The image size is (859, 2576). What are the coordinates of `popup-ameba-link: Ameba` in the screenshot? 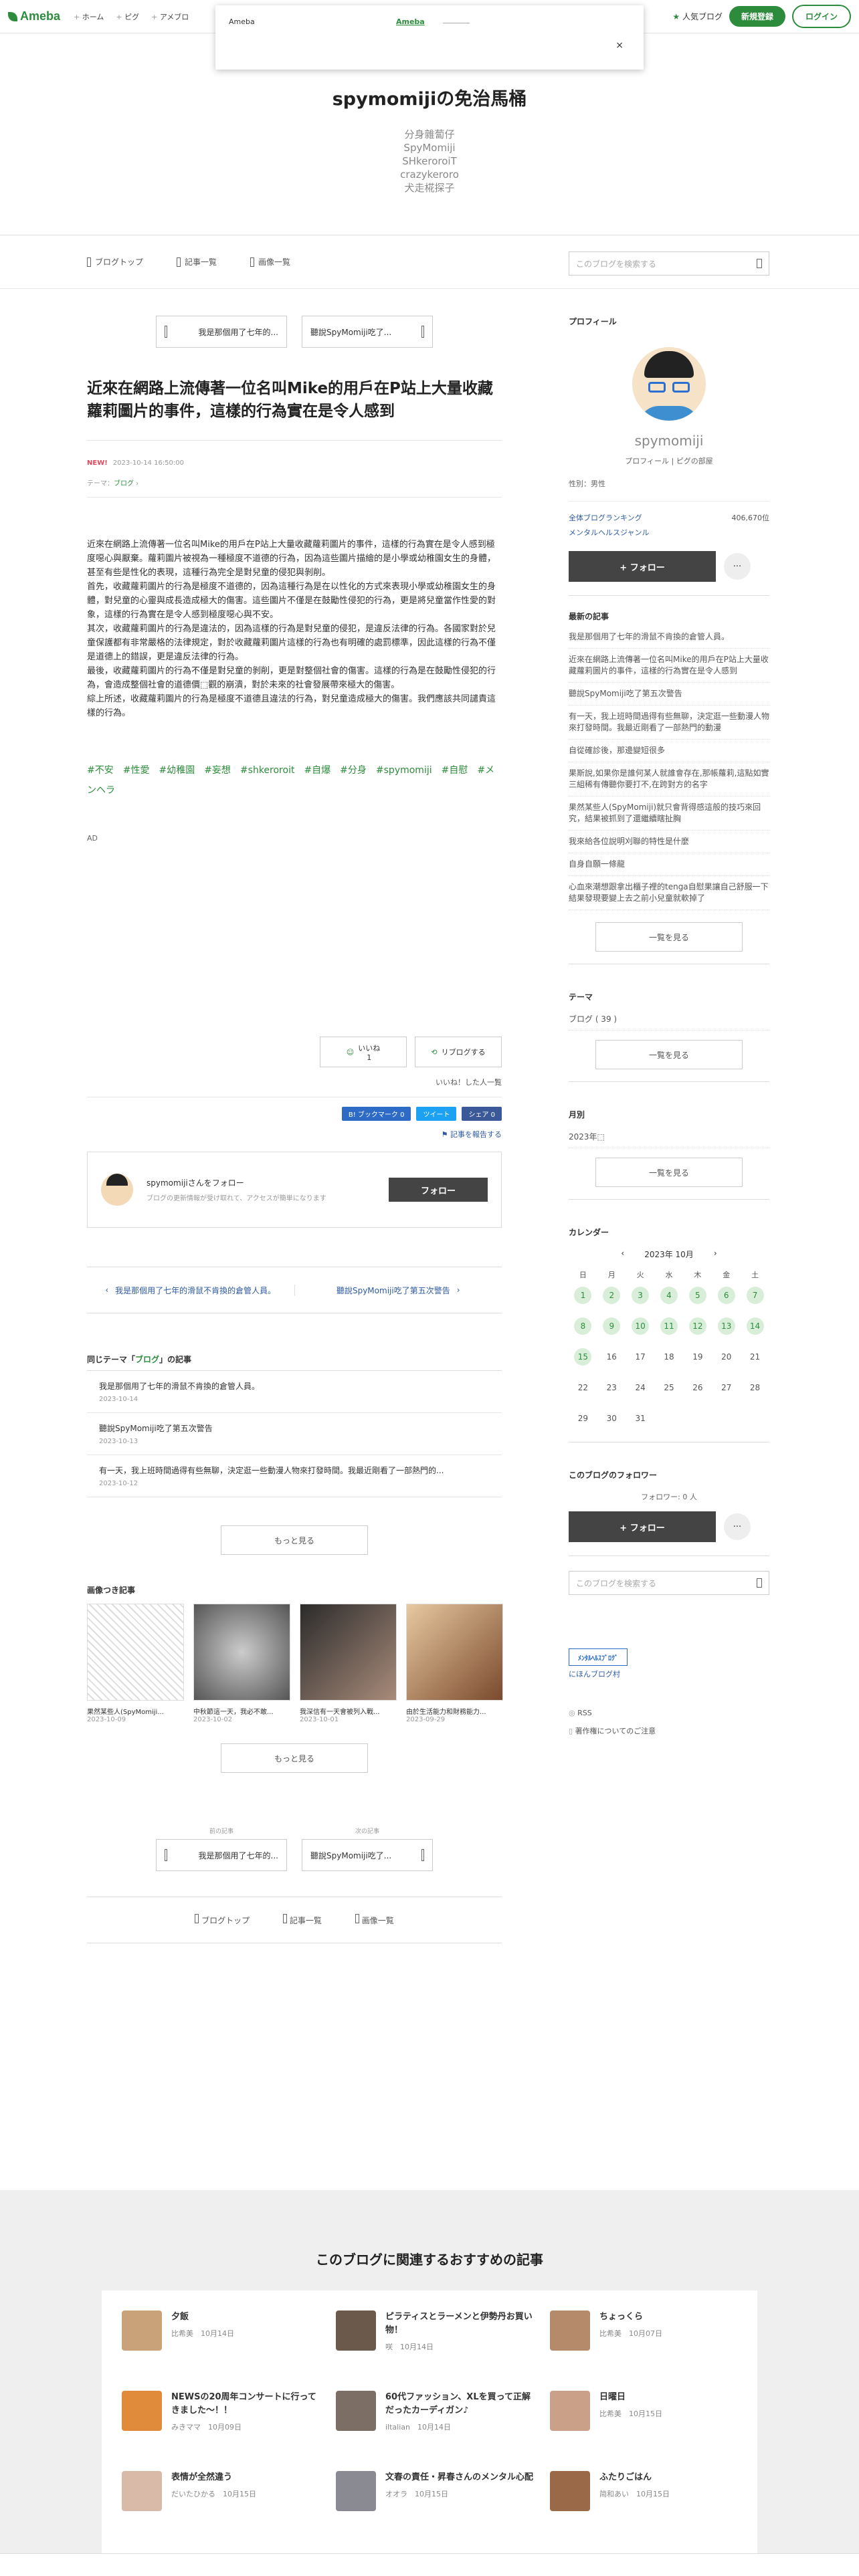 It's located at (411, 21).